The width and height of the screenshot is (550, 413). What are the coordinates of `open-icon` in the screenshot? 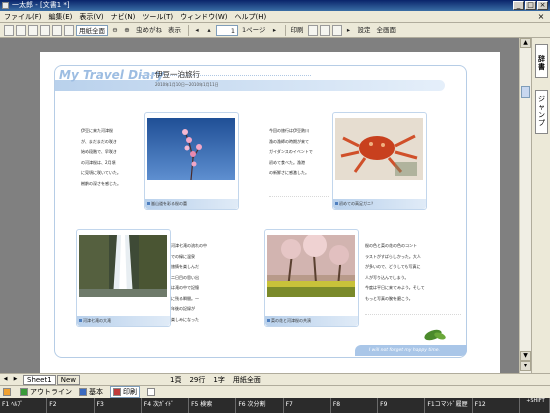 It's located at (21, 30).